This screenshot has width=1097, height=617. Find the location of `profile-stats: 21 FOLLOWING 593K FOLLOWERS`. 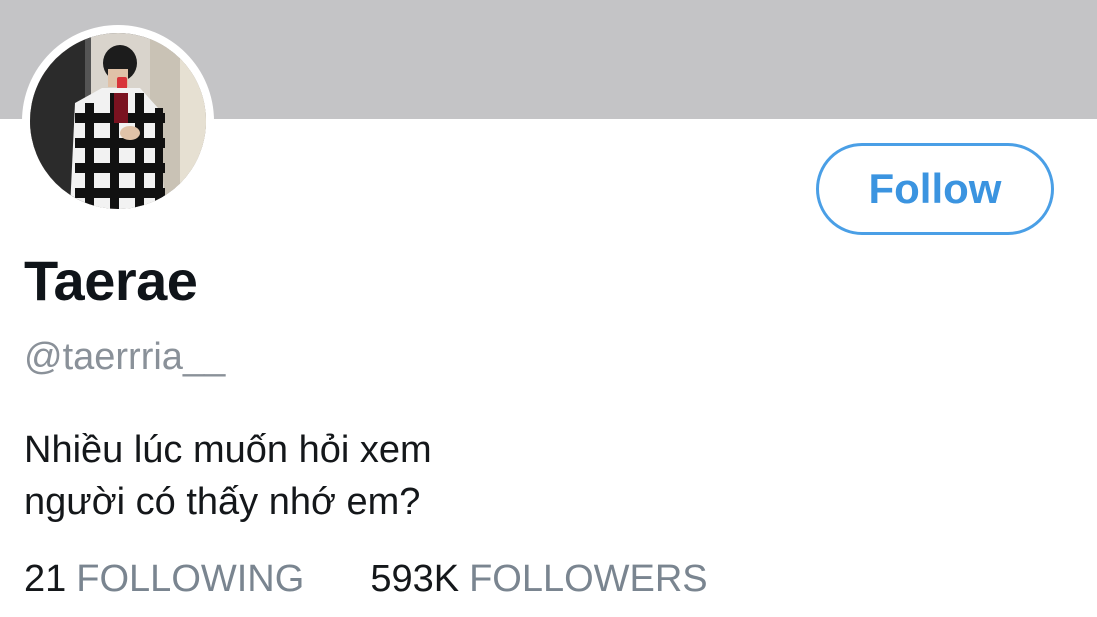

profile-stats: 21 FOLLOWING 593K FOLLOWERS is located at coordinates (366, 579).